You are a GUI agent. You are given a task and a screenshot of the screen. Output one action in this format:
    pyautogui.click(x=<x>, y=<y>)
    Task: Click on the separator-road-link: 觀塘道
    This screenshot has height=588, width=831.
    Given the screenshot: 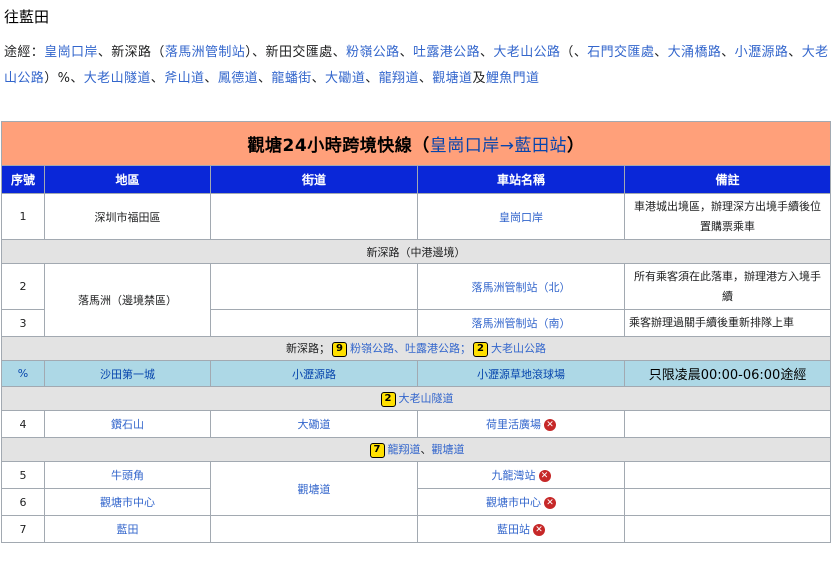 What is the action you would take?
    pyautogui.click(x=448, y=449)
    